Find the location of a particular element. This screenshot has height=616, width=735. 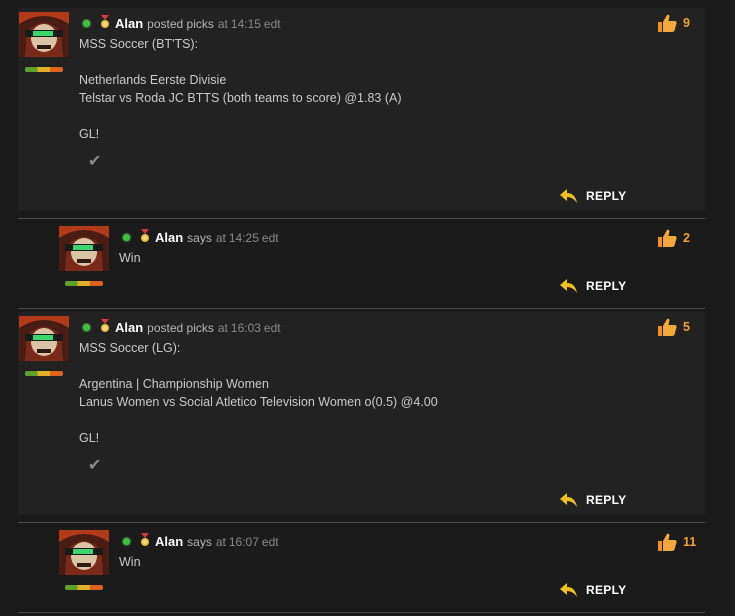

post-header: Alan posted picks at 14:15 edt is located at coordinates (182, 23).